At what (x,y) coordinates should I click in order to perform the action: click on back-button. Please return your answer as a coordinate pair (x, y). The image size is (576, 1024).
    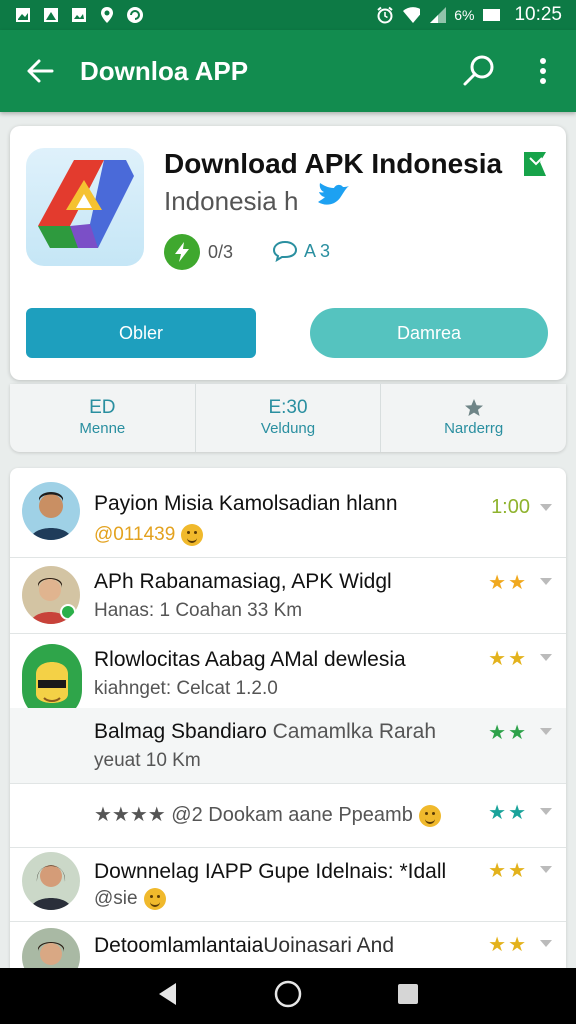
    Looking at the image, I should click on (40, 71).